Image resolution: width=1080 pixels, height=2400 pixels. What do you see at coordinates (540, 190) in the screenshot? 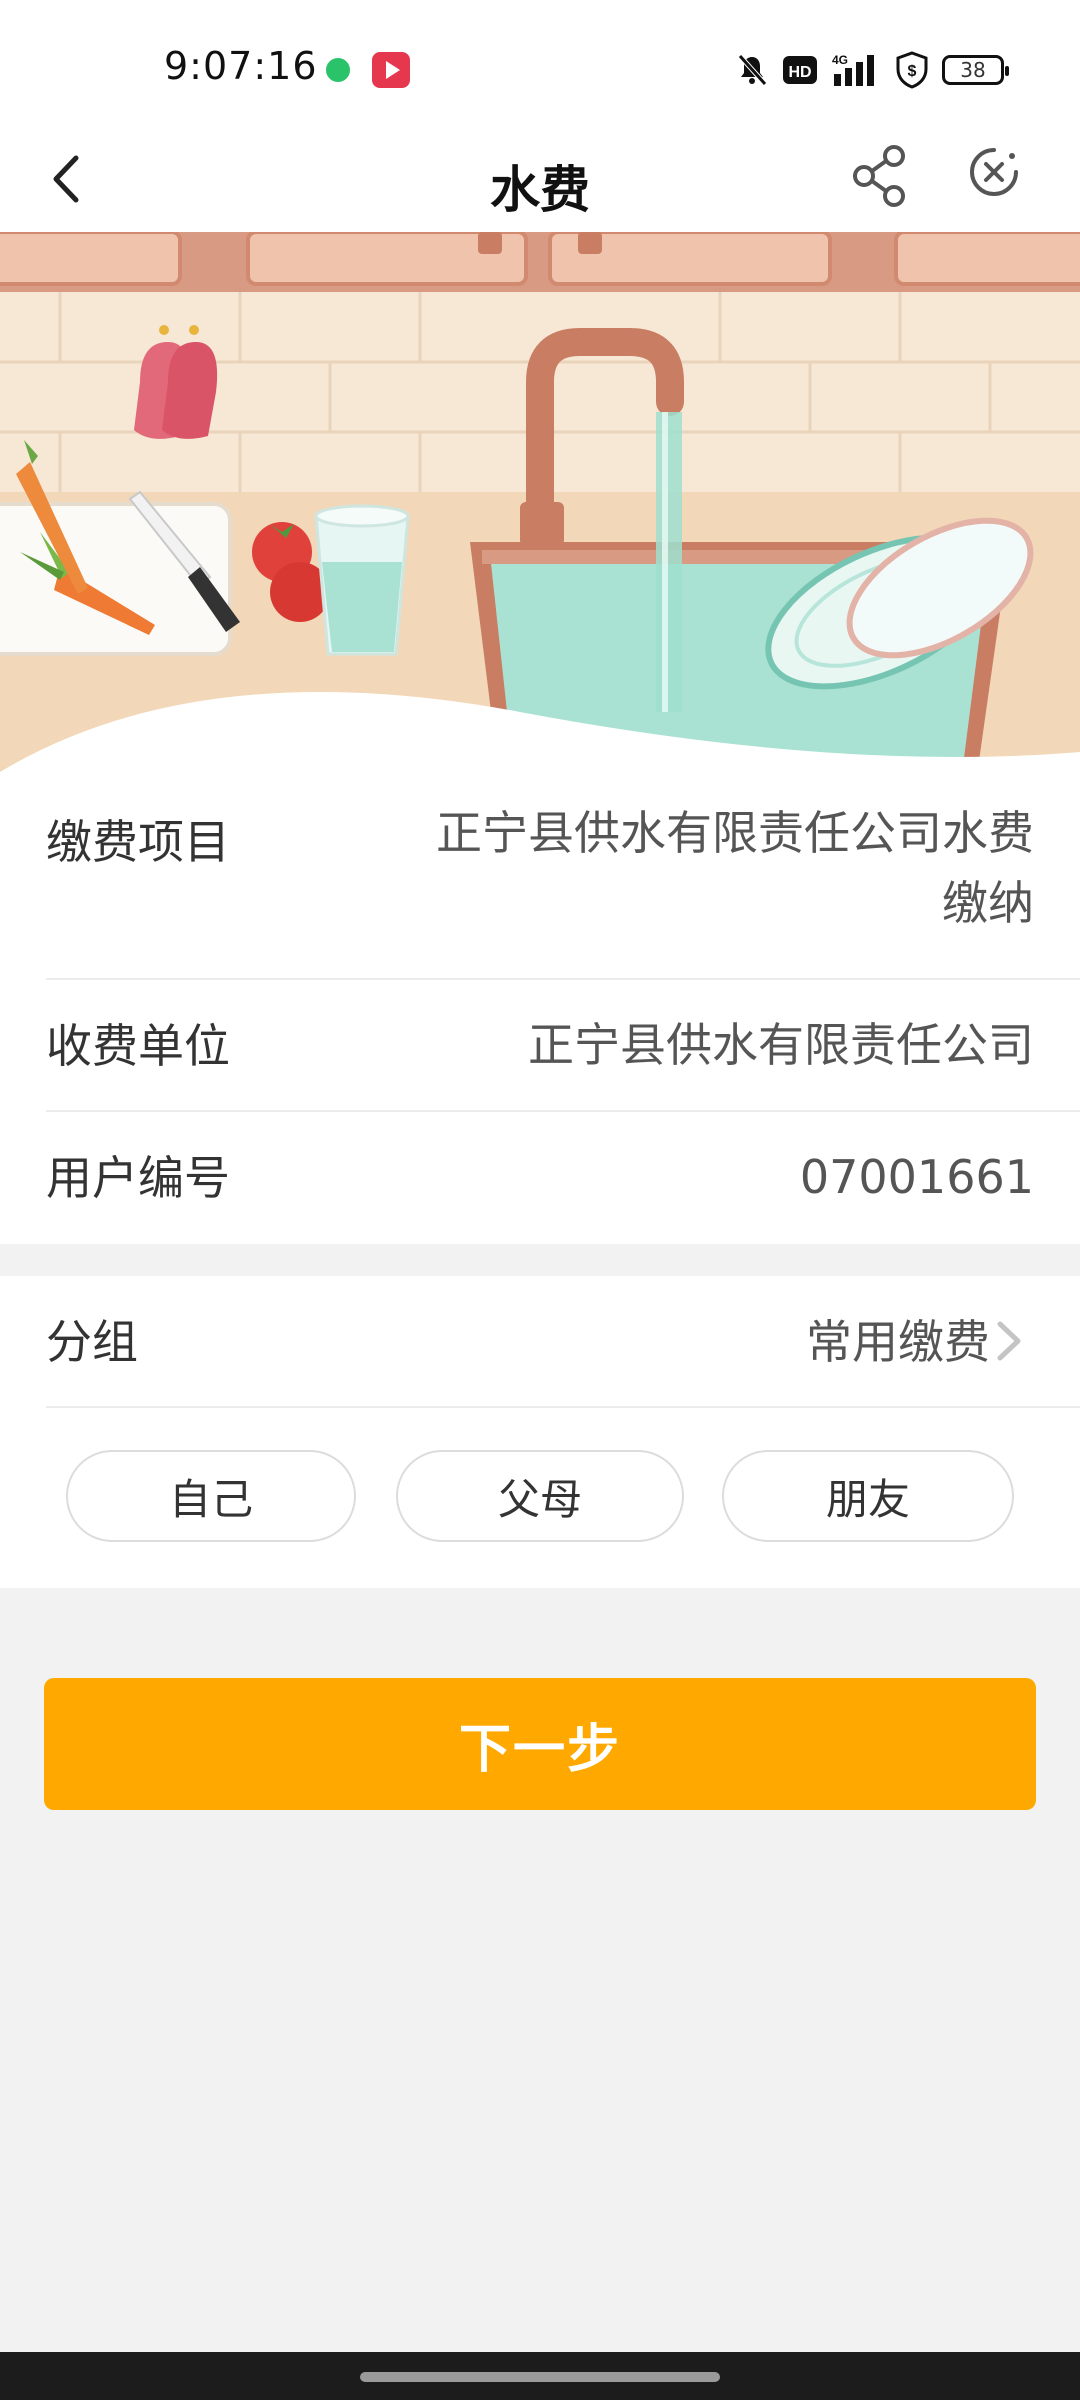
I see `page-title: 水费` at bounding box center [540, 190].